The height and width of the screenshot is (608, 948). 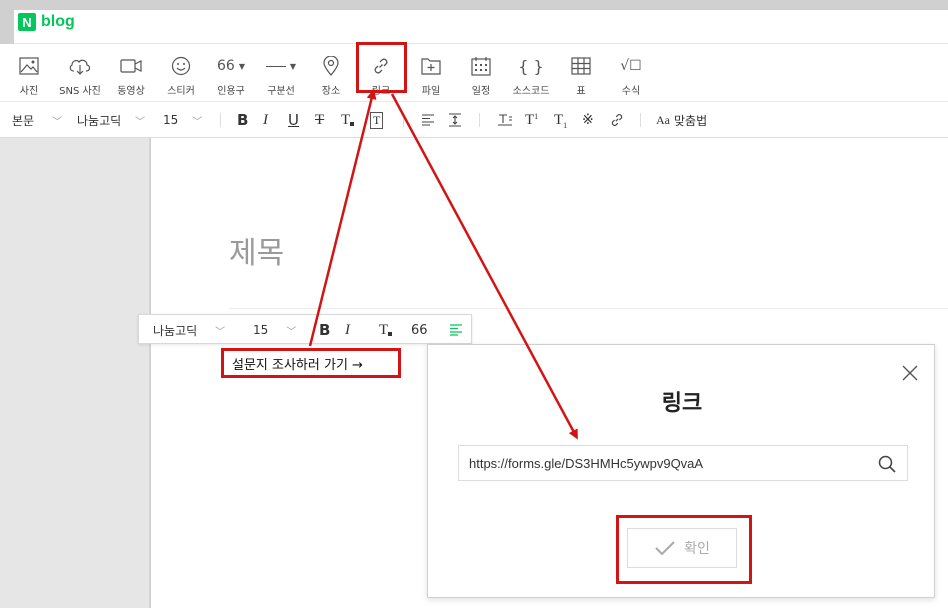 I want to click on toolbar-label: 동영상, so click(x=131, y=91).